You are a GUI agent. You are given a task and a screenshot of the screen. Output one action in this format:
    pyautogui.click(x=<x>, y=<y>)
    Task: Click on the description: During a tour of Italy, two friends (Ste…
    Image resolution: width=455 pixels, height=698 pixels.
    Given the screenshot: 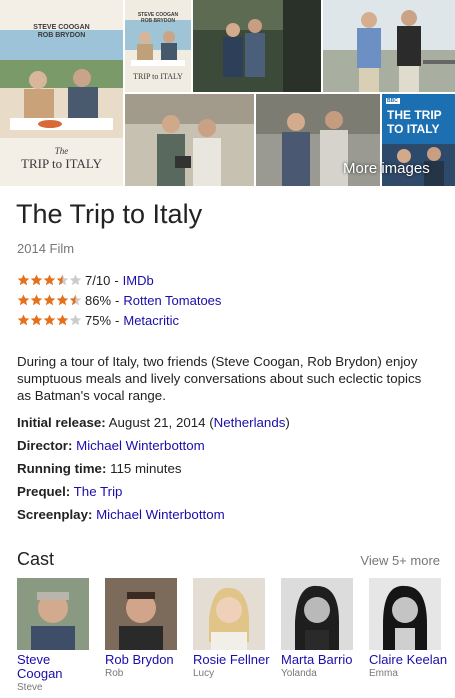 What is the action you would take?
    pyautogui.click(x=219, y=378)
    